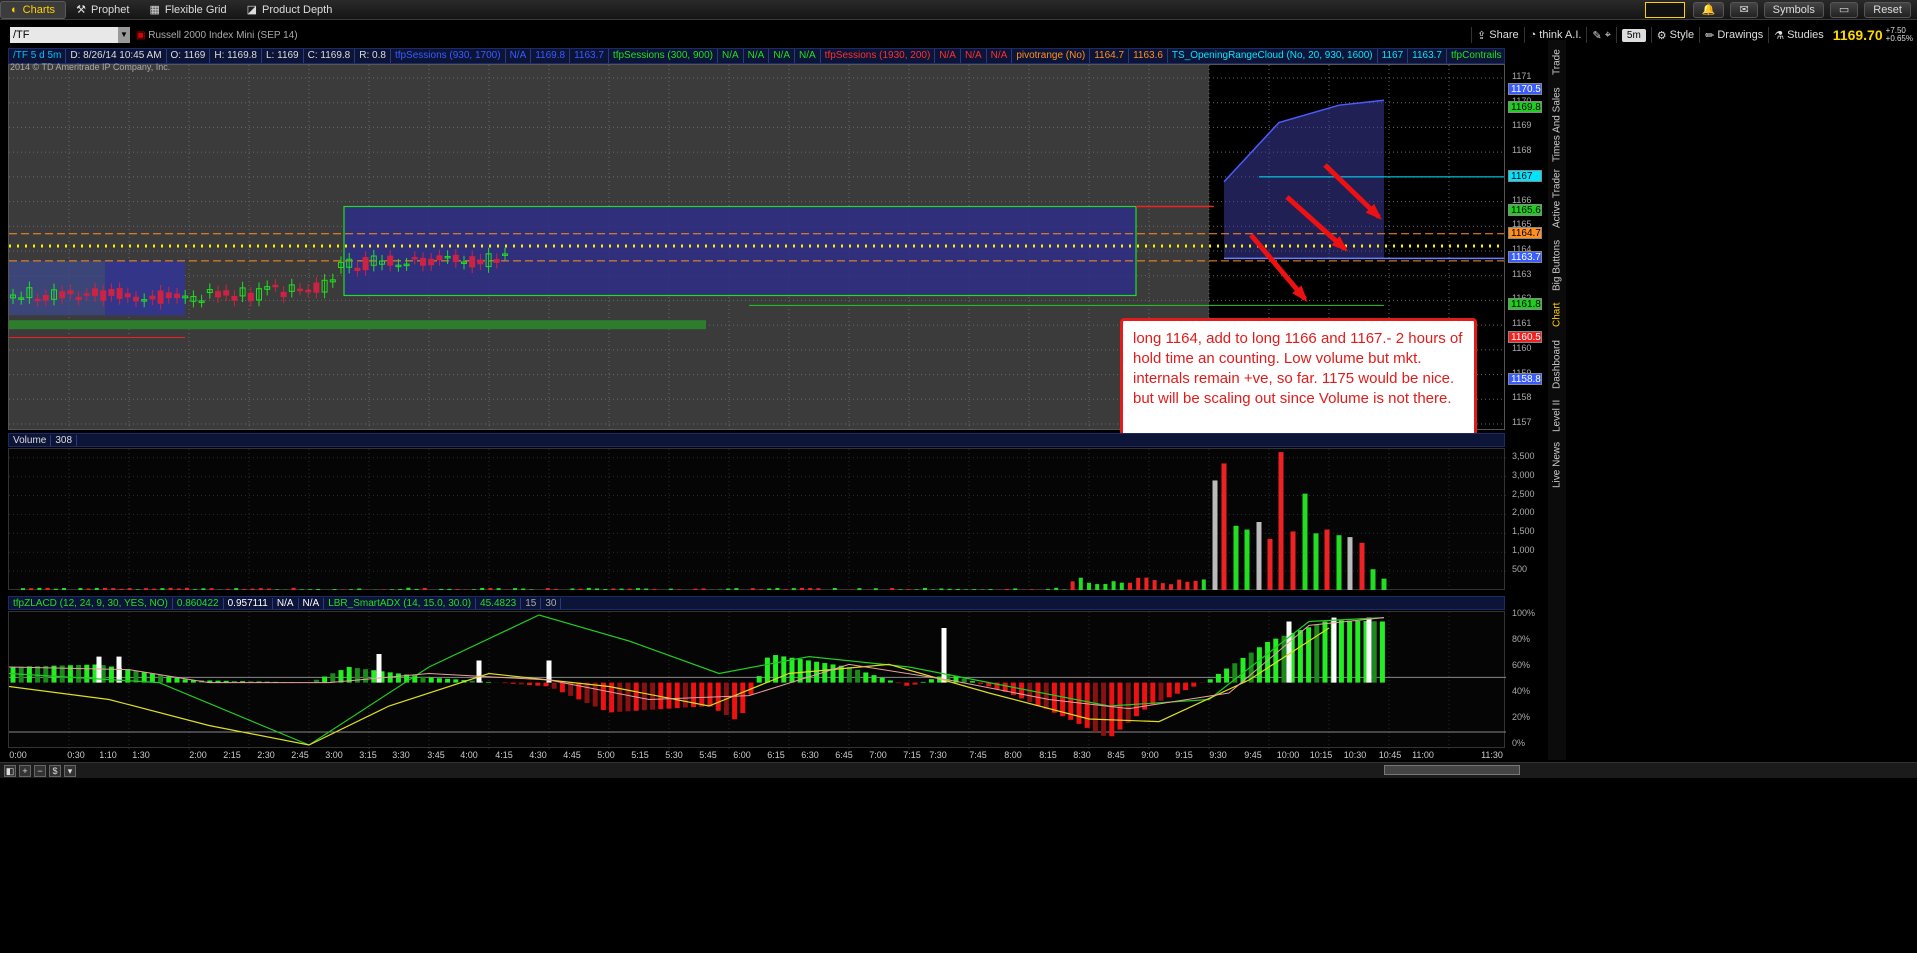 This screenshot has height=953, width=1917. Describe the element at coordinates (1525, 175) in the screenshot. I see `price-tag: 1167` at that location.